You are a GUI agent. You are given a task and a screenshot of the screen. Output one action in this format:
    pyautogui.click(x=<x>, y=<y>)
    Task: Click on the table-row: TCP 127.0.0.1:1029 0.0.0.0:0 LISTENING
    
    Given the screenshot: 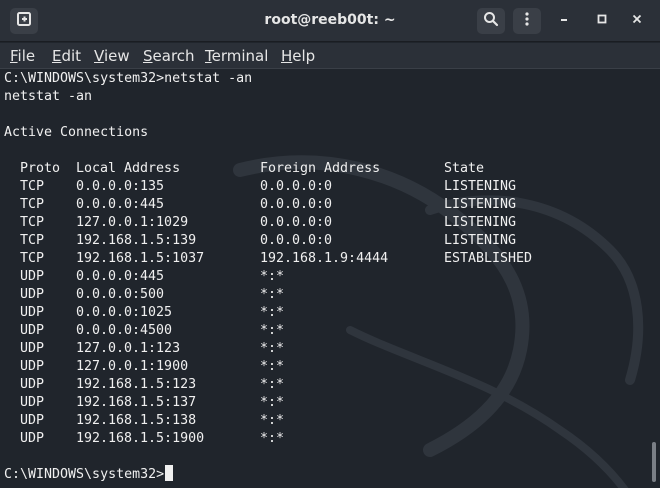 What is the action you would take?
    pyautogui.click(x=304, y=223)
    